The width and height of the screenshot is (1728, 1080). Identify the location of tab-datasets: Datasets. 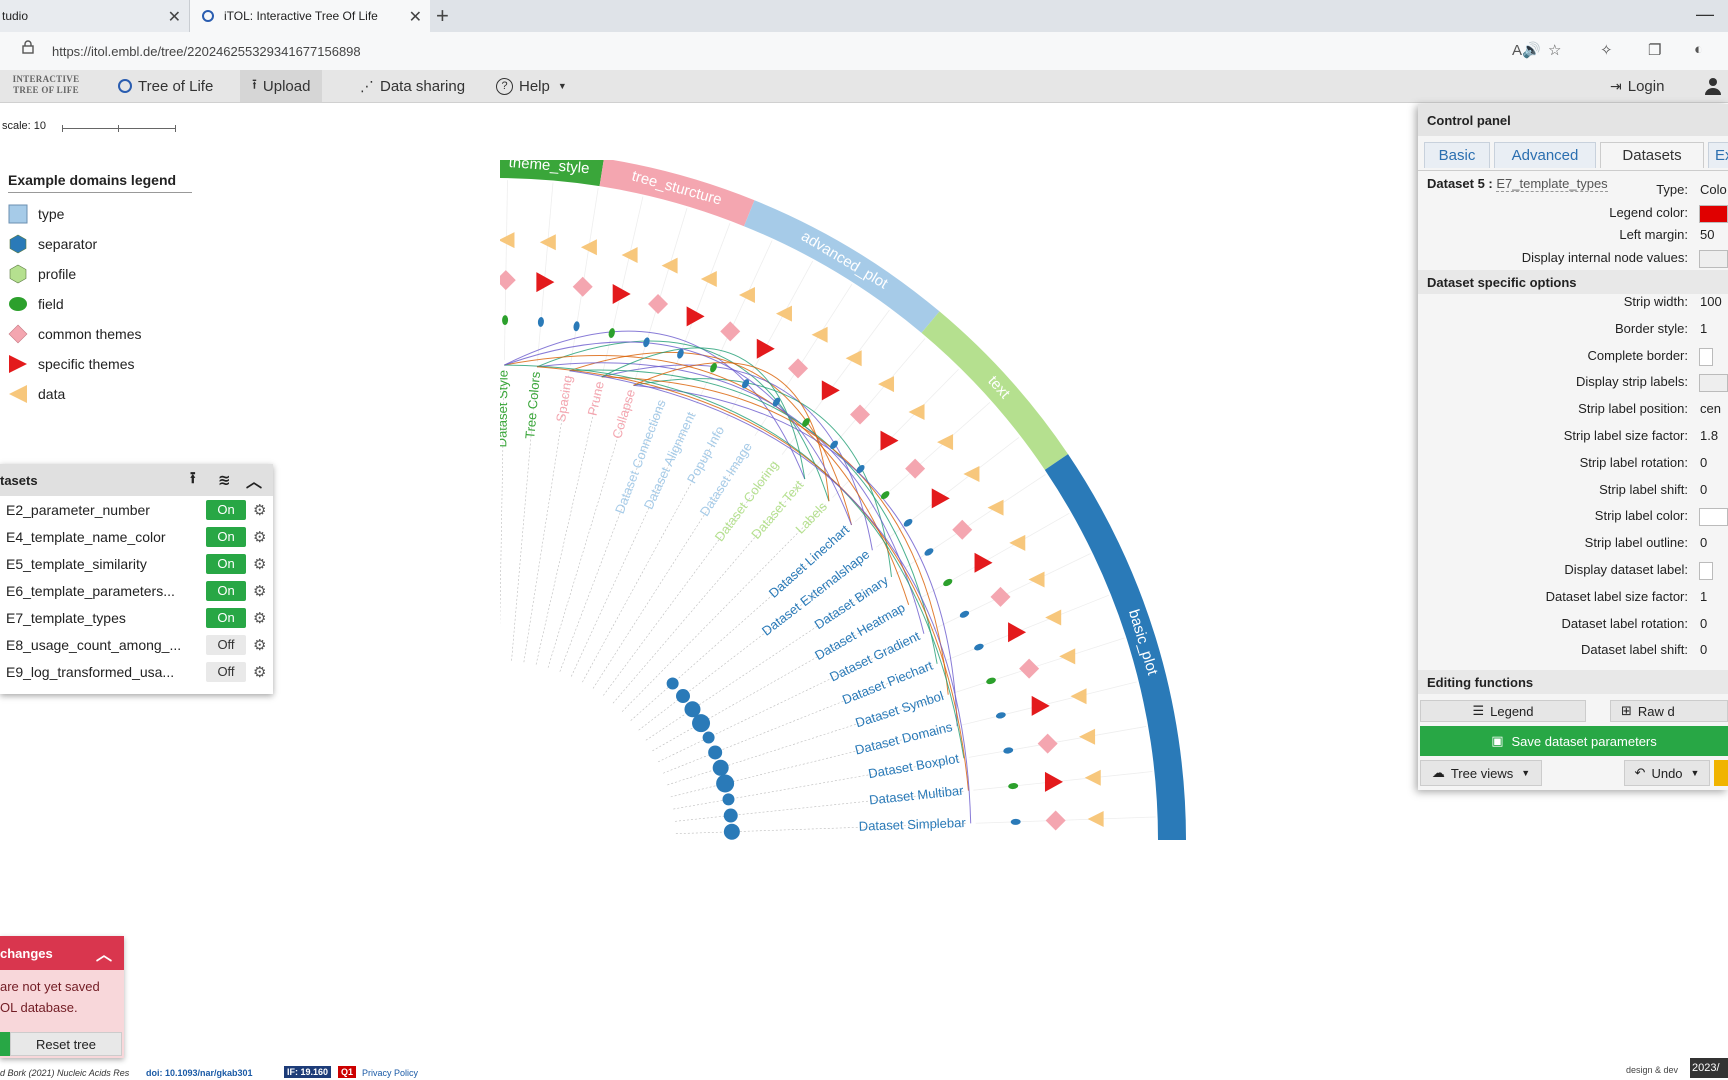
(1652, 155).